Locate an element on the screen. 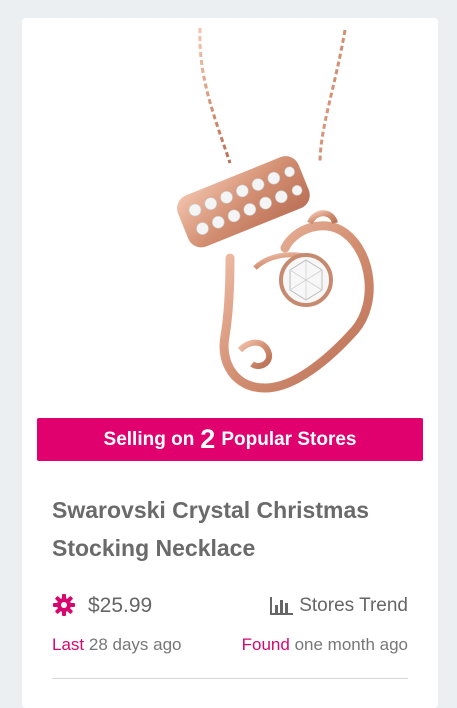 The height and width of the screenshot is (708, 457). meta-row: Last 28 days ago Found one month ago is located at coordinates (230, 647).